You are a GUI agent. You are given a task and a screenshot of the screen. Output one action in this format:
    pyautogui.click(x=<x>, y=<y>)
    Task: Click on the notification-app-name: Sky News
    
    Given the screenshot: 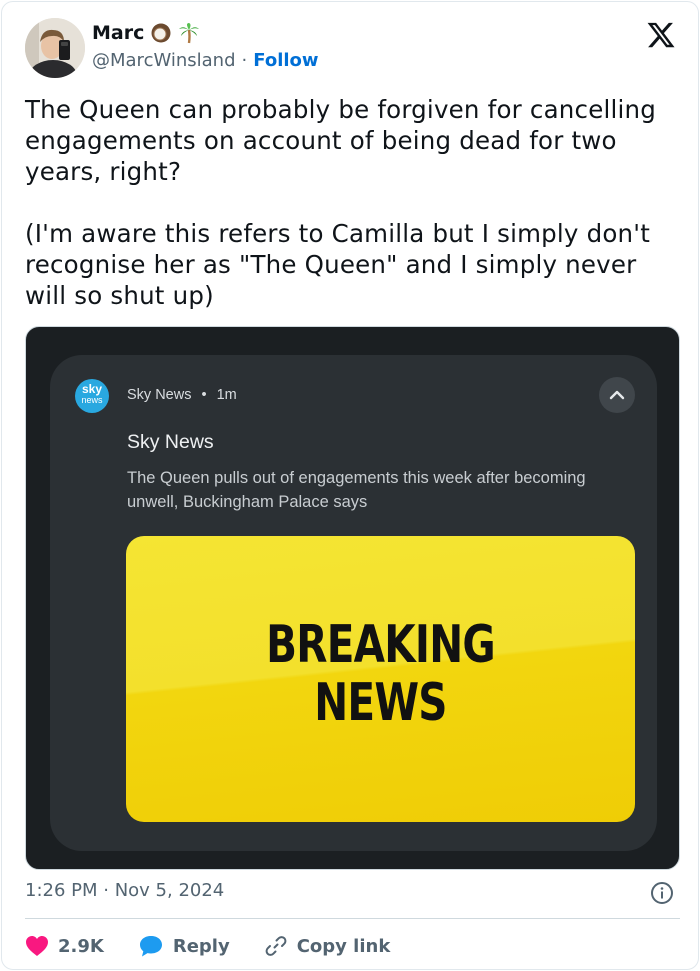 What is the action you would take?
    pyautogui.click(x=159, y=395)
    